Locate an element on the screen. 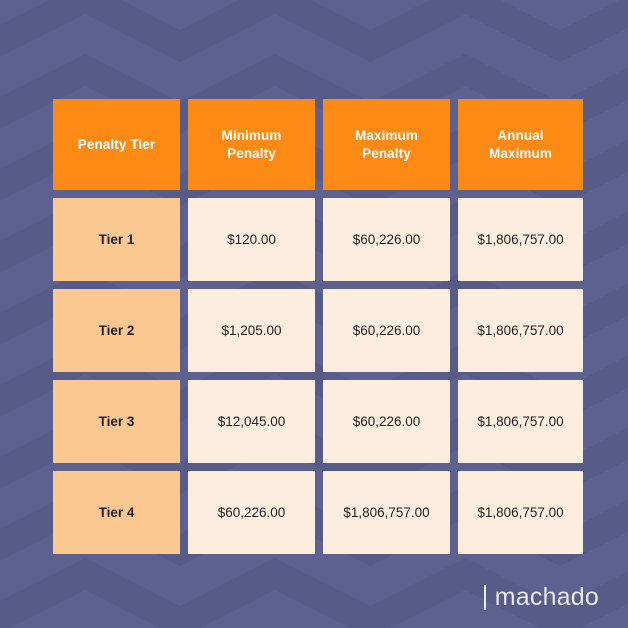  table-row: Tier 1 $120.00 $60,226.00 $1,806,757.00 is located at coordinates (318, 239).